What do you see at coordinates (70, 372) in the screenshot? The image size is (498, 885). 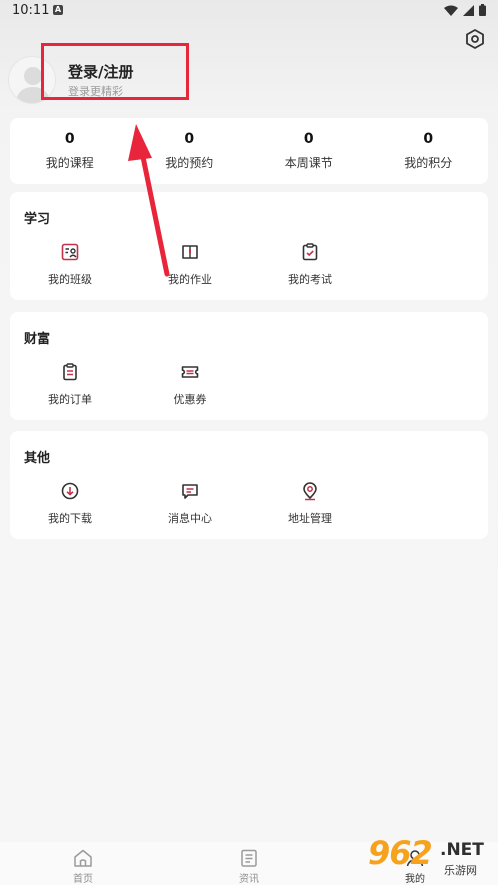 I see `order-icon` at bounding box center [70, 372].